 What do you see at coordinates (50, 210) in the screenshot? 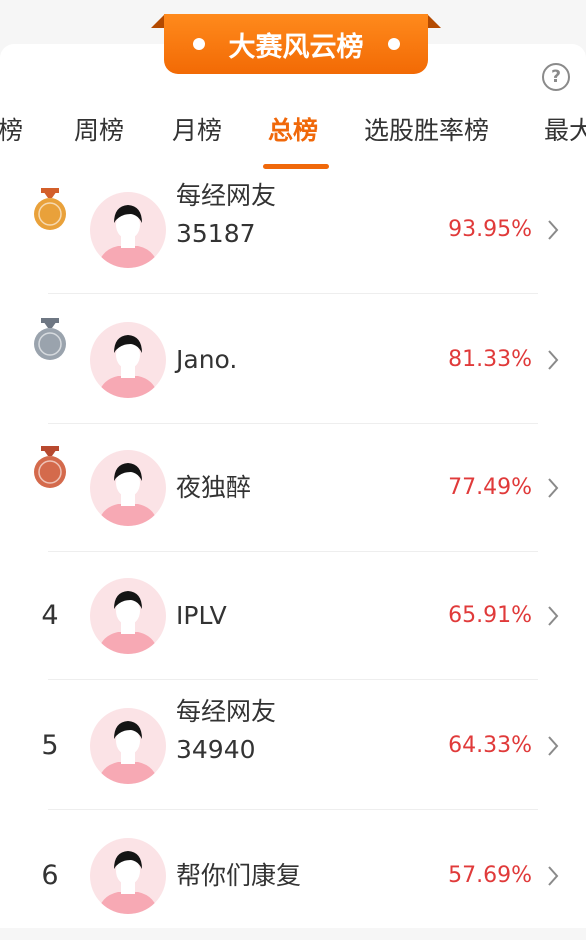
I see `gold-medal-icon` at bounding box center [50, 210].